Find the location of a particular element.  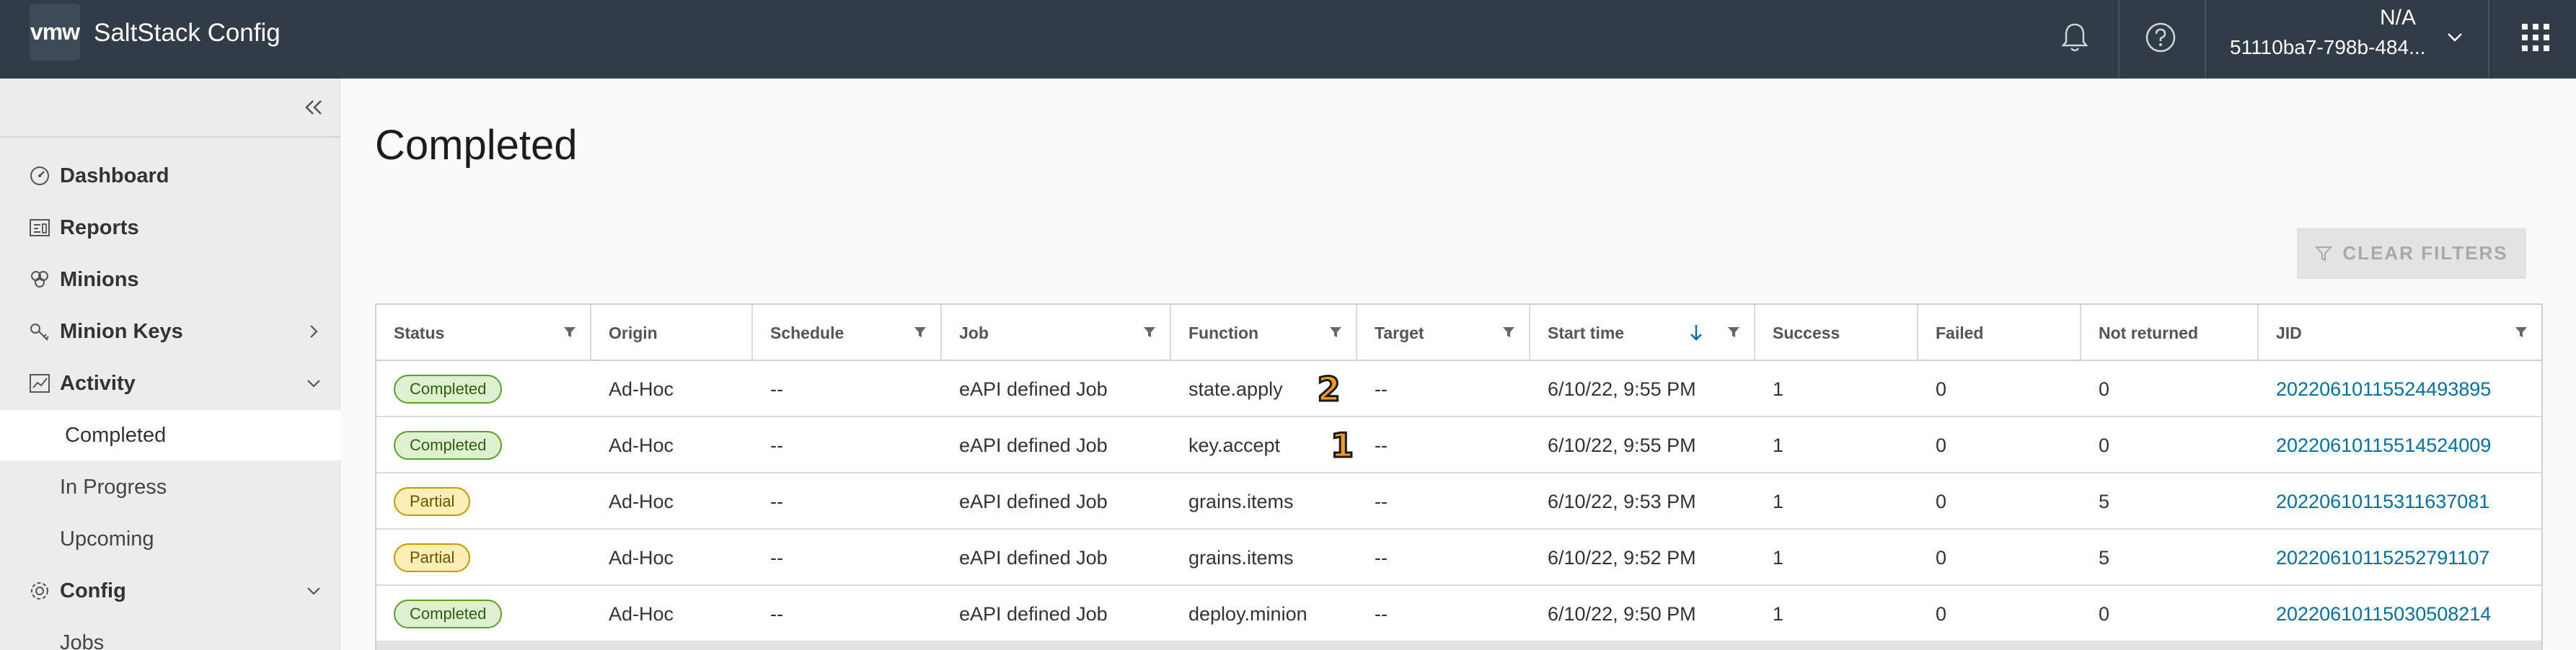

jid-link: 20220610115030508214 is located at coordinates (2375, 614).